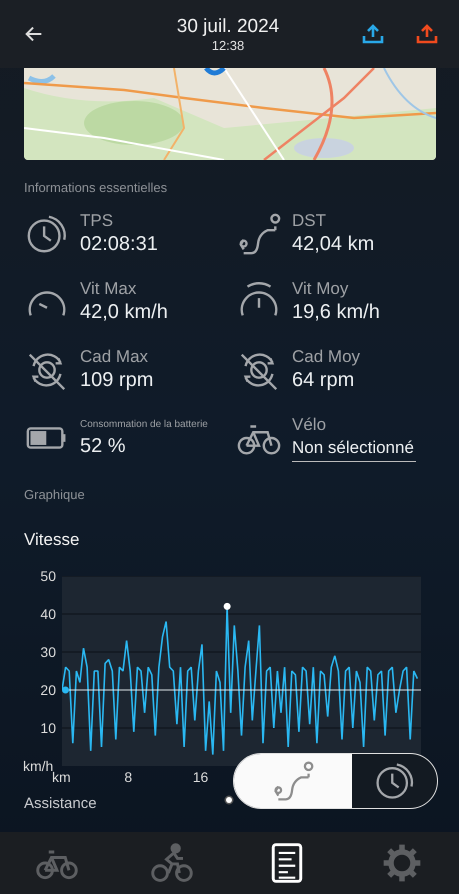  What do you see at coordinates (47, 690) in the screenshot?
I see `y-axis-label: 20` at bounding box center [47, 690].